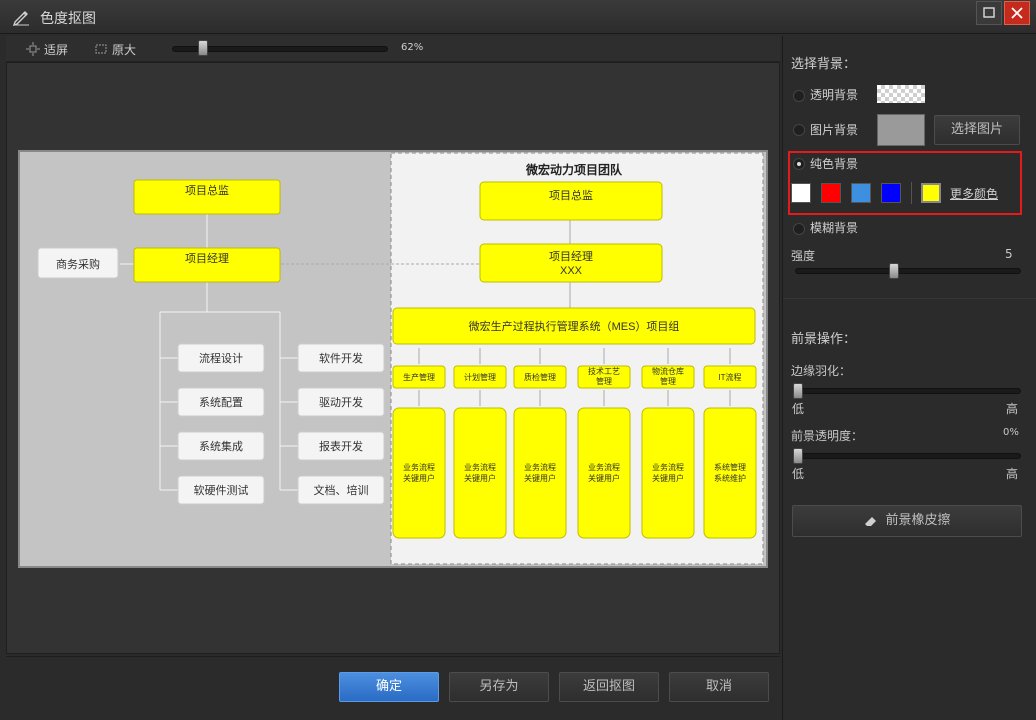 The image size is (1036, 720). What do you see at coordinates (977, 130) in the screenshot?
I see `choose-image-button: 选择图片` at bounding box center [977, 130].